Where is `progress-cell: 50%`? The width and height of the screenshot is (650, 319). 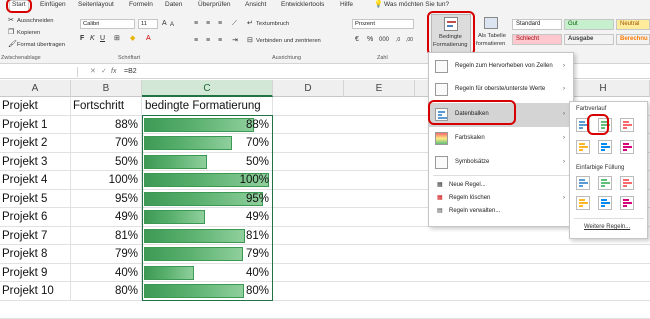 progress-cell: 50% is located at coordinates (106, 162).